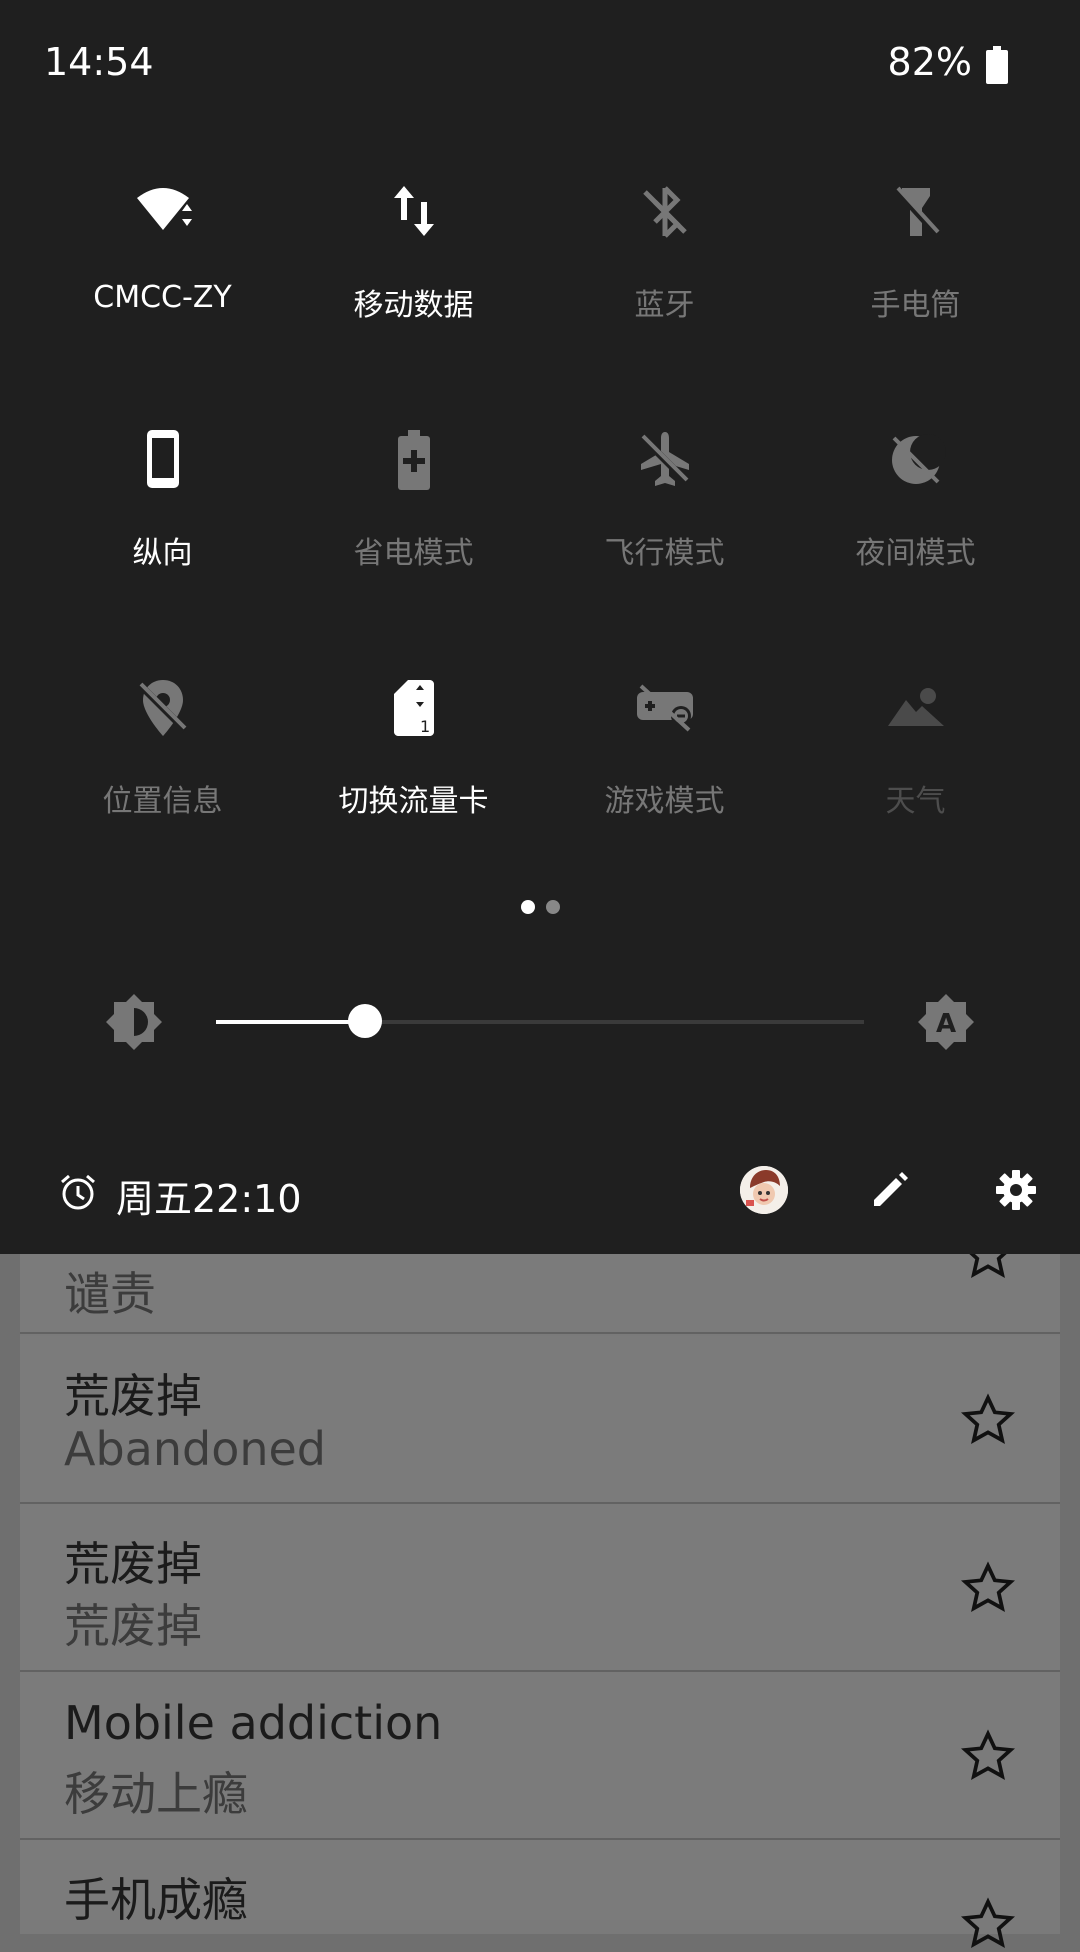 This screenshot has height=1952, width=1080. Describe the element at coordinates (764, 1190) in the screenshot. I see `user-avatar` at that location.